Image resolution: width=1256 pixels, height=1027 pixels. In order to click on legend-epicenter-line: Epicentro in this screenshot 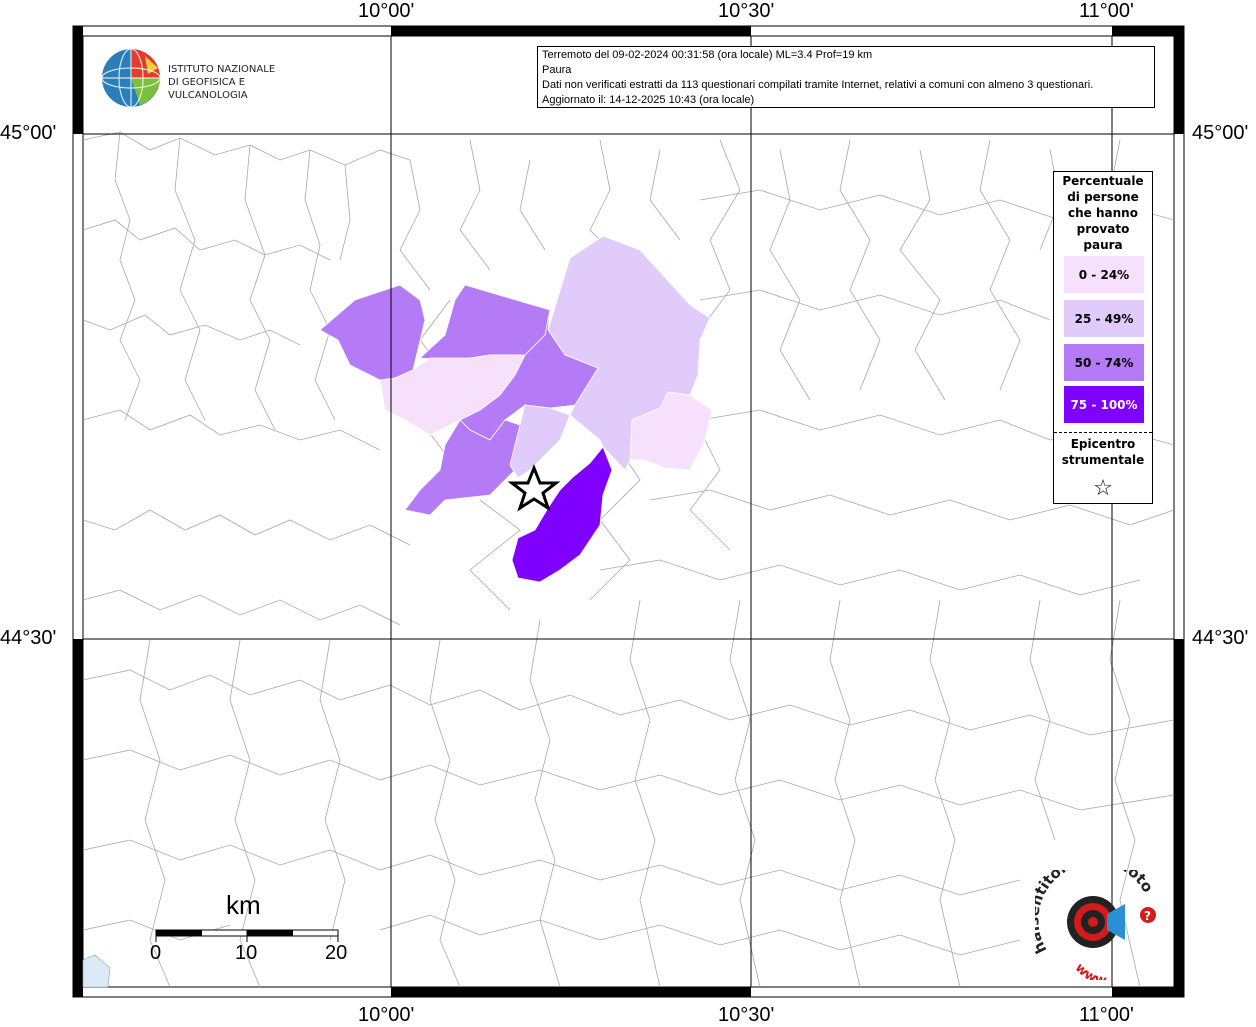, I will do `click(1103, 444)`.